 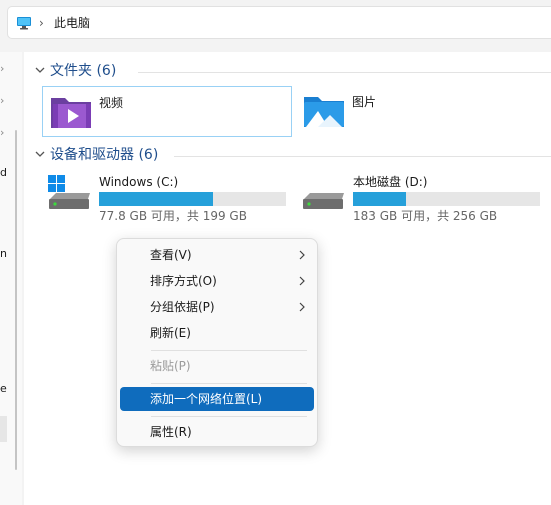 What do you see at coordinates (11, 278) in the screenshot?
I see `navigation-pane: › › › d n e` at bounding box center [11, 278].